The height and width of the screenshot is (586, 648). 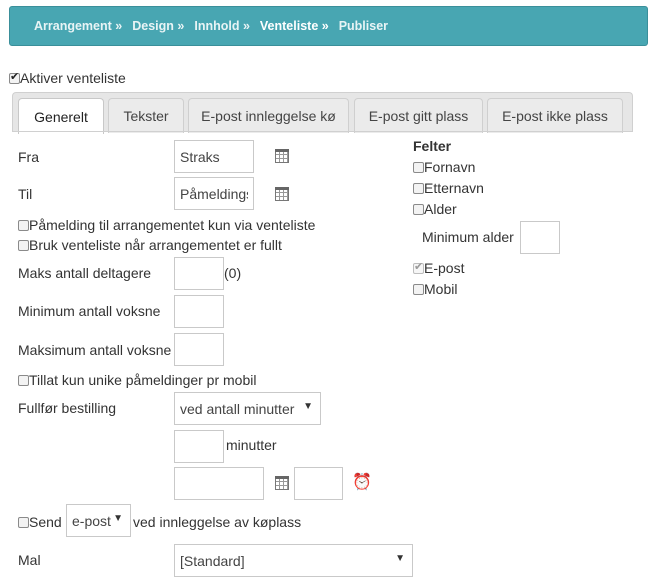 I want to click on time-input, so click(x=318, y=483).